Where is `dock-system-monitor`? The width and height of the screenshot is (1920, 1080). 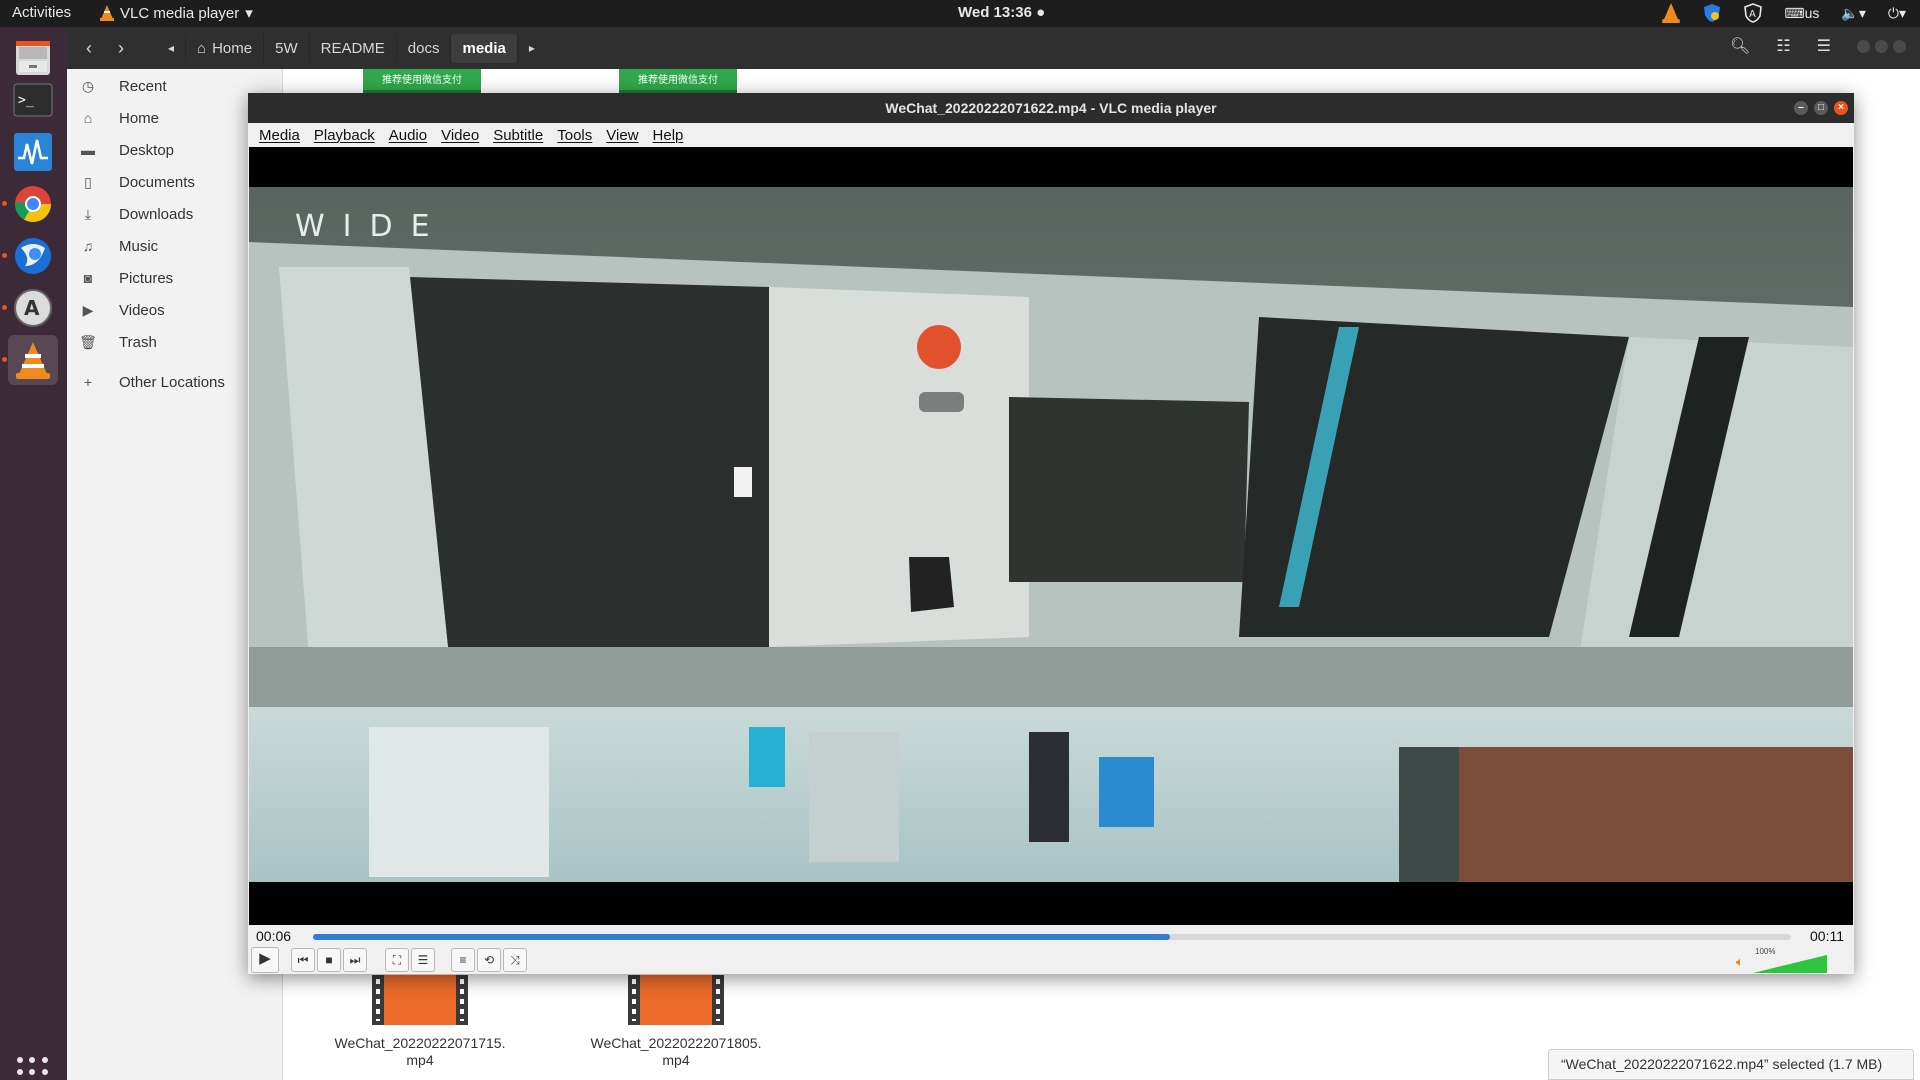
dock-system-monitor is located at coordinates (33, 152).